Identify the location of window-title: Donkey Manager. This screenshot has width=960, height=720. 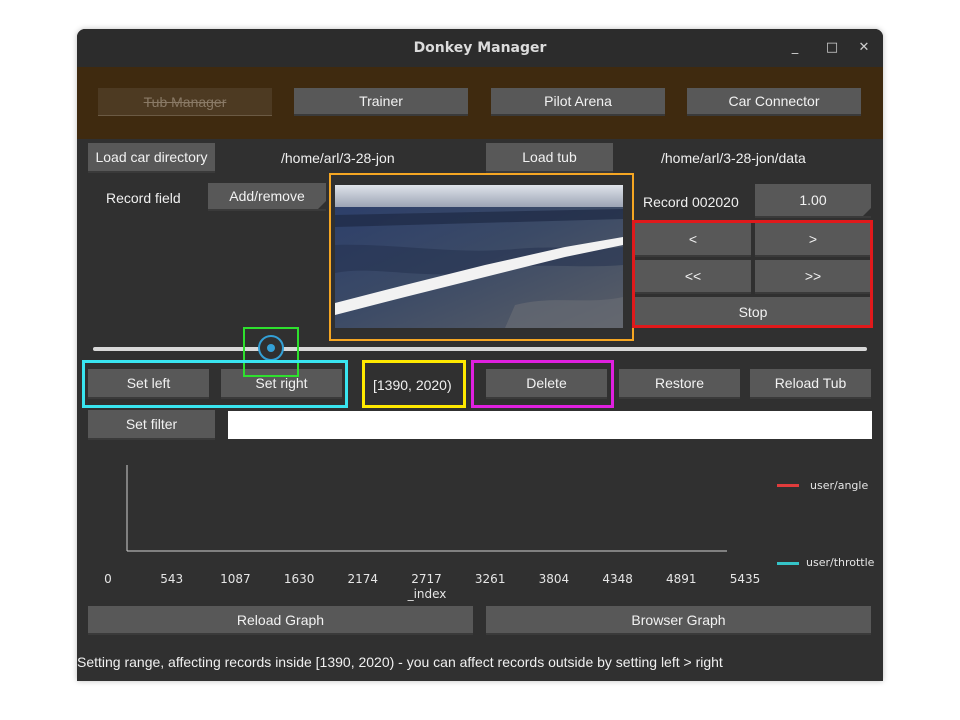
(480, 48).